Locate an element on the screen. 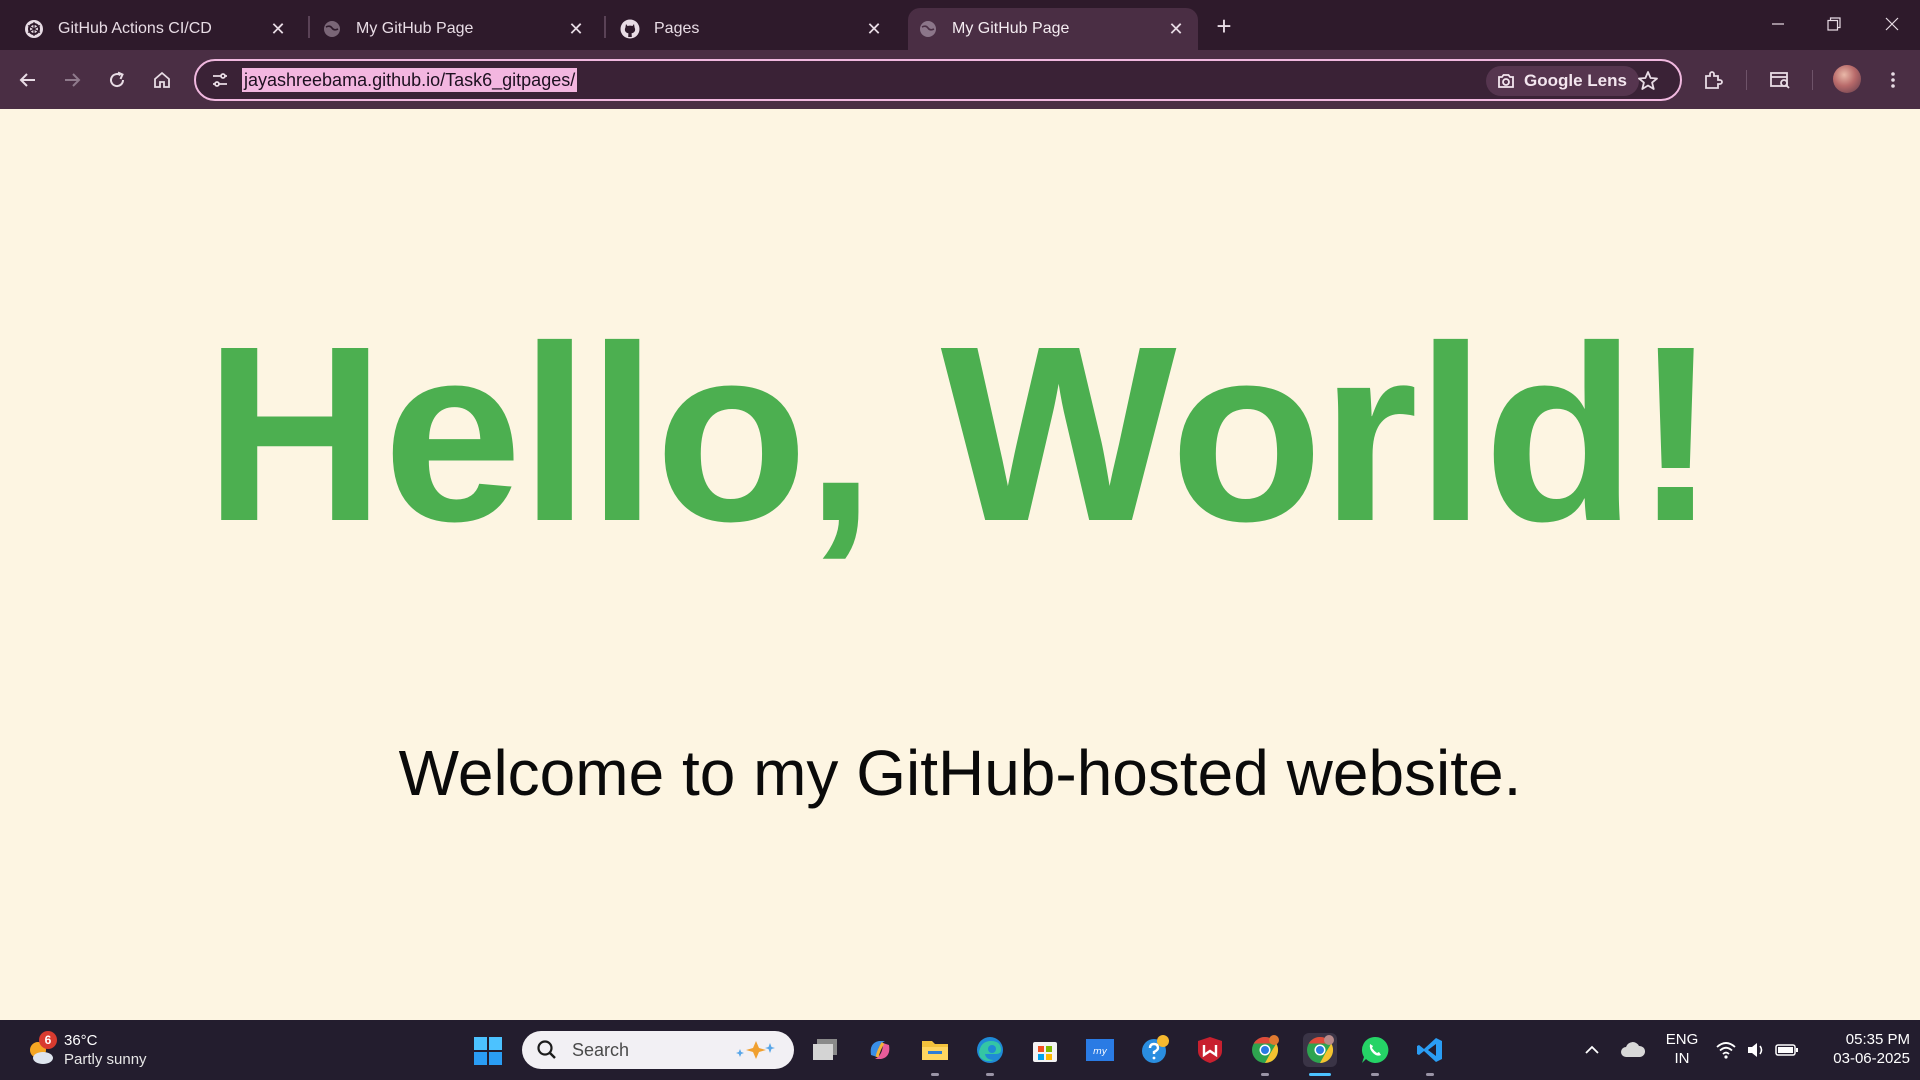 Image resolution: width=1920 pixels, height=1080 pixels. store-icon is located at coordinates (1045, 1052).